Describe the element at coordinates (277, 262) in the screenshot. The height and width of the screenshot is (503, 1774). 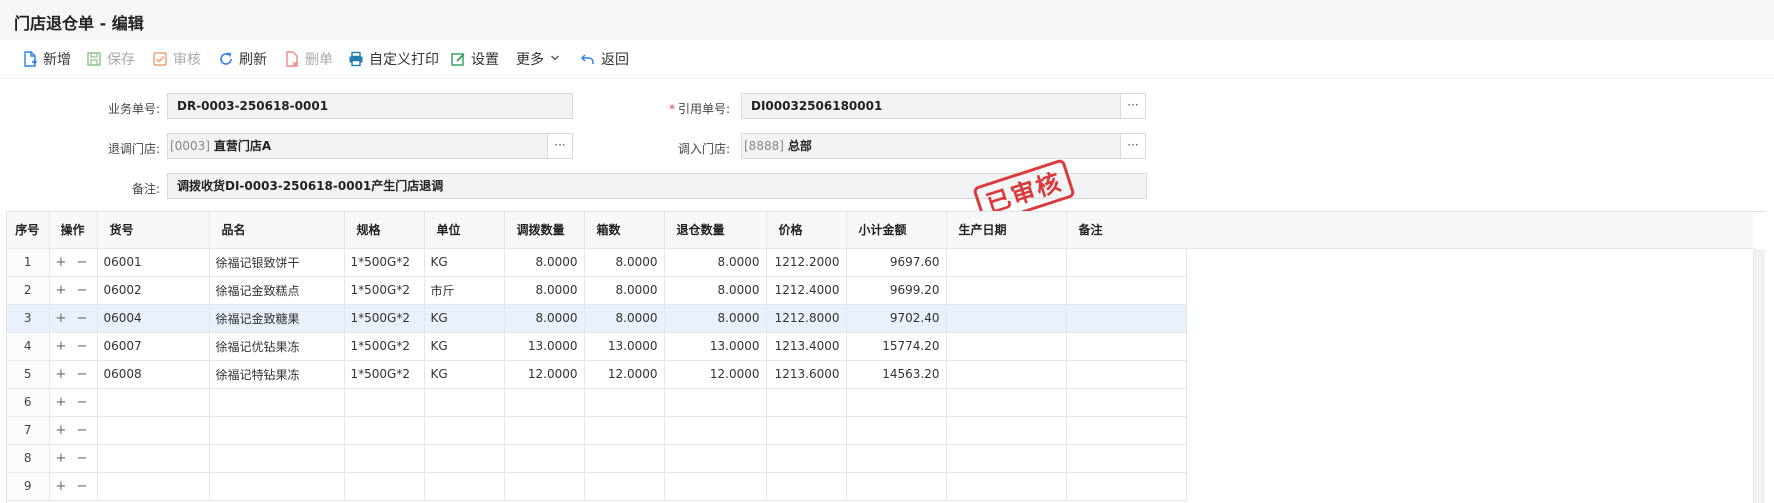
I see `cell-name: 徐福记银致饼干` at that location.